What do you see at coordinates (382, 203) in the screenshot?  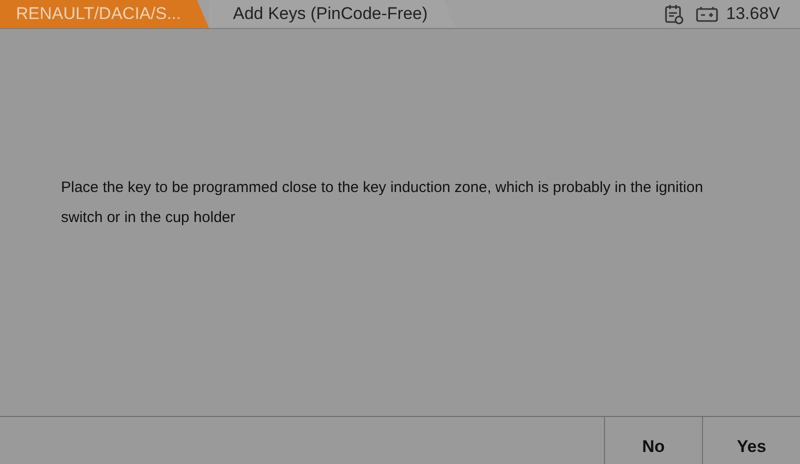 I see `instruction-text: Place the key to be programmed close to the key induction zone, which is probably in the ignition switch or in the cup holder` at bounding box center [382, 203].